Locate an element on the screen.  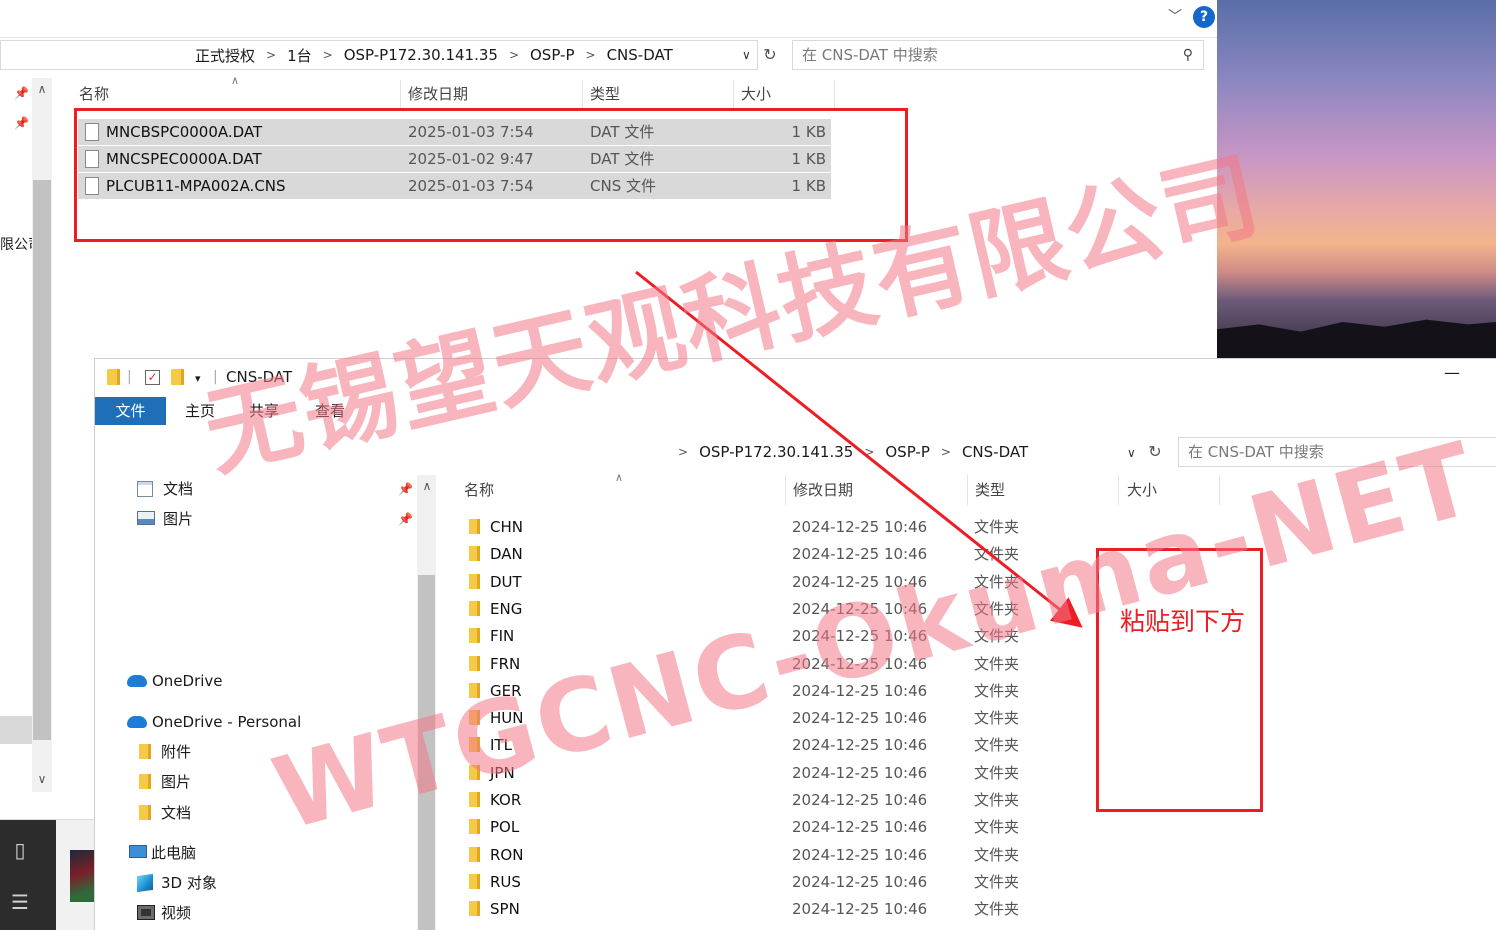
quick-access-toolbar: | ✓ ▾ | CNS-DAT — is located at coordinates (795, 378).